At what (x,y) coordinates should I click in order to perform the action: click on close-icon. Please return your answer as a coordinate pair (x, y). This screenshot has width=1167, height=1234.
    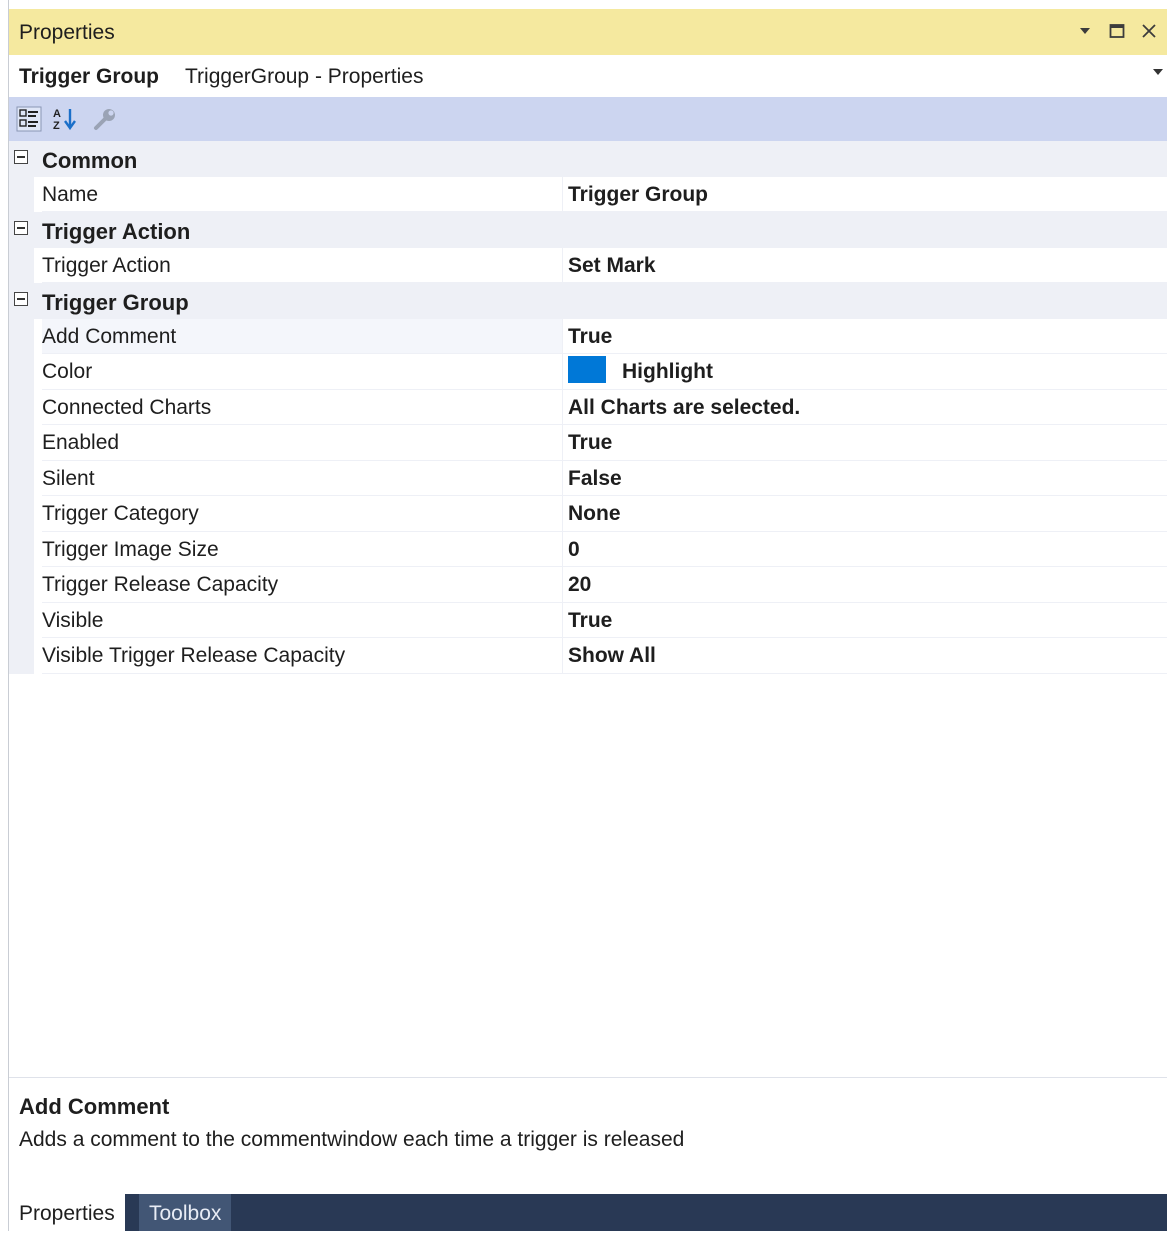
    Looking at the image, I should click on (1149, 31).